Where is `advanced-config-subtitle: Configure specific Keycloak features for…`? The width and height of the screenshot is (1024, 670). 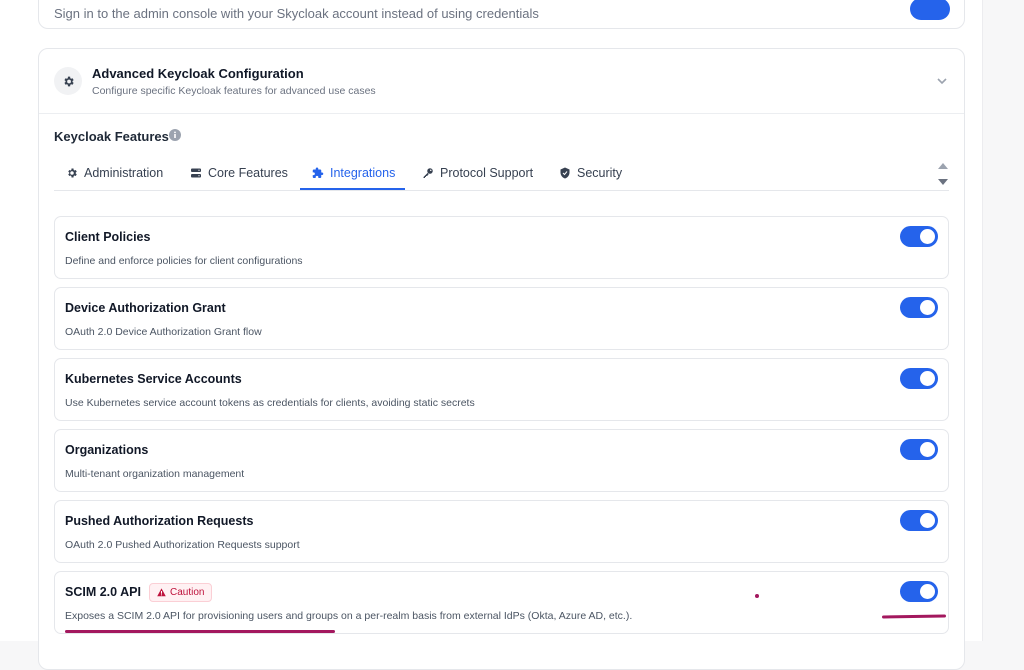 advanced-config-subtitle: Configure specific Keycloak features for… is located at coordinates (234, 91).